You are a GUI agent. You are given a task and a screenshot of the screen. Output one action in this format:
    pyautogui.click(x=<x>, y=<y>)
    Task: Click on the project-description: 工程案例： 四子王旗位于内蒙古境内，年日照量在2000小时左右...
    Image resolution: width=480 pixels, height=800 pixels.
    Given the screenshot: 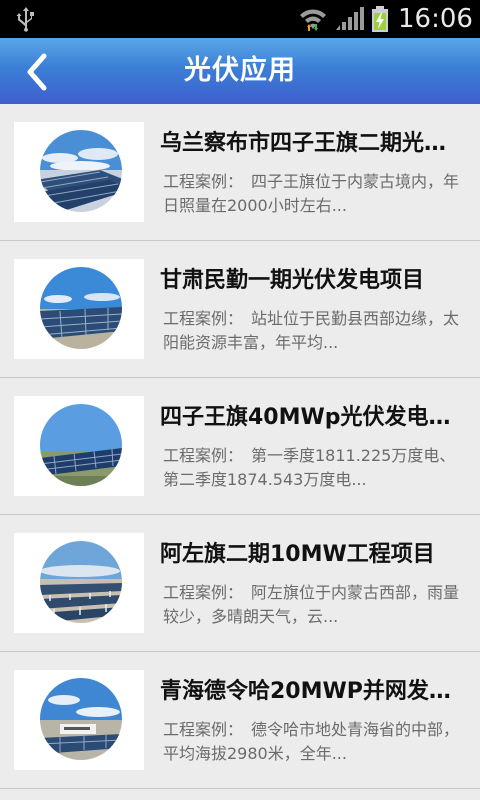 What is the action you would take?
    pyautogui.click(x=311, y=193)
    